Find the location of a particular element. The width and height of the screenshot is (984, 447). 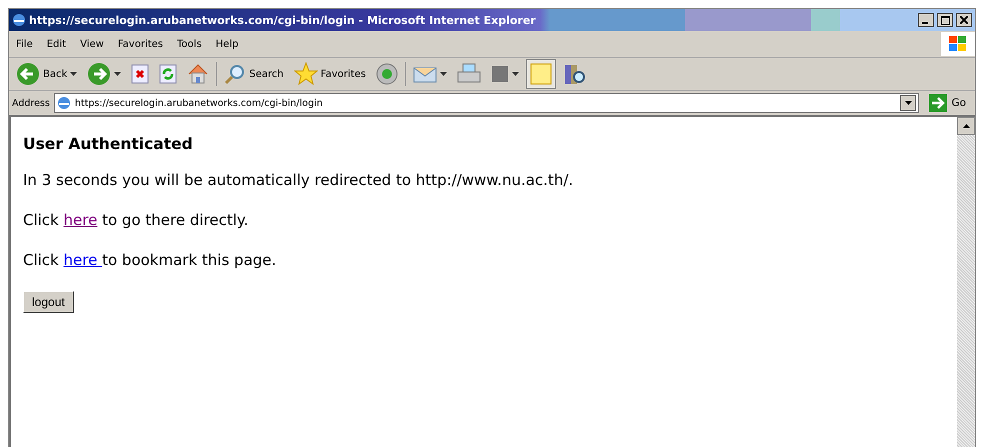

back-button: Back is located at coordinates (46, 74).